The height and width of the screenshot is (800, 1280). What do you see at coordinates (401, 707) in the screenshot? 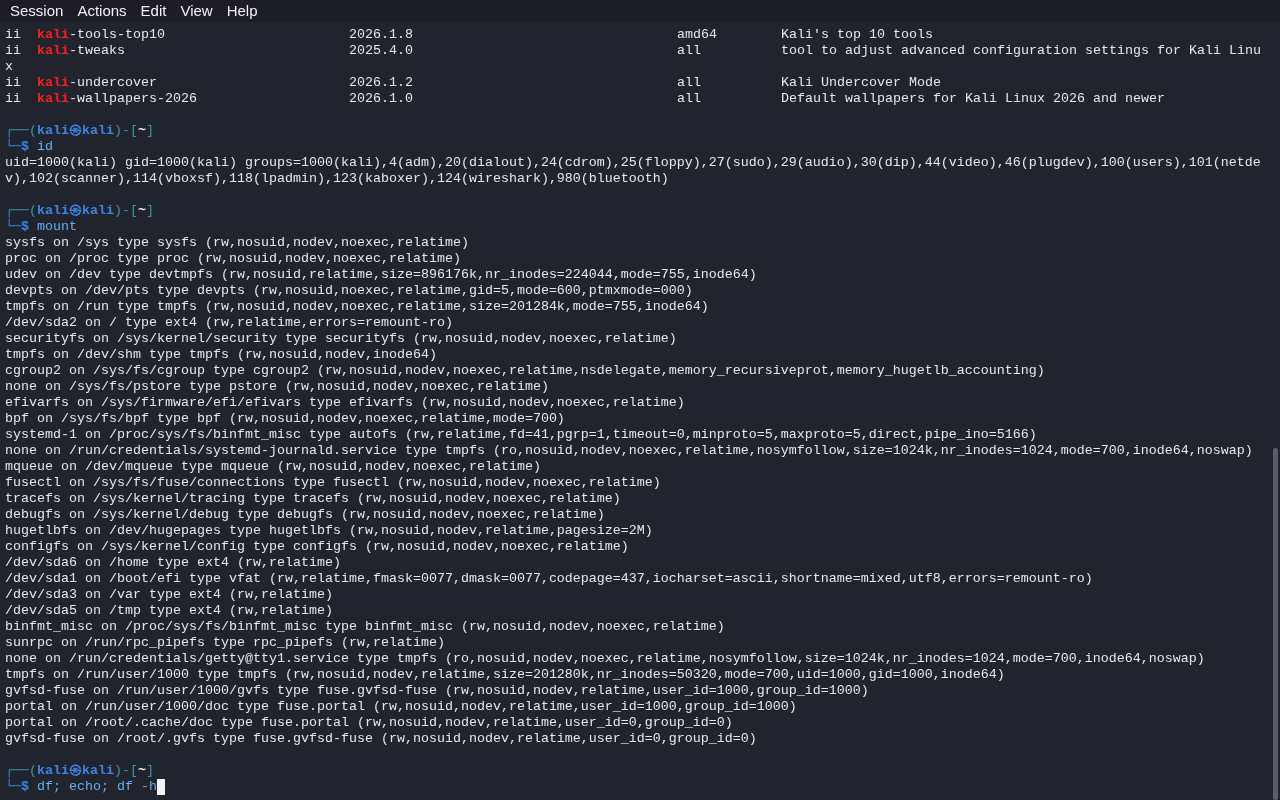
I see `output-line: portal on /run/user/1000/doc type fuse.portal (rw,nosuid,nodev,relatime,user_id=1000,group_id=1000)` at bounding box center [401, 707].